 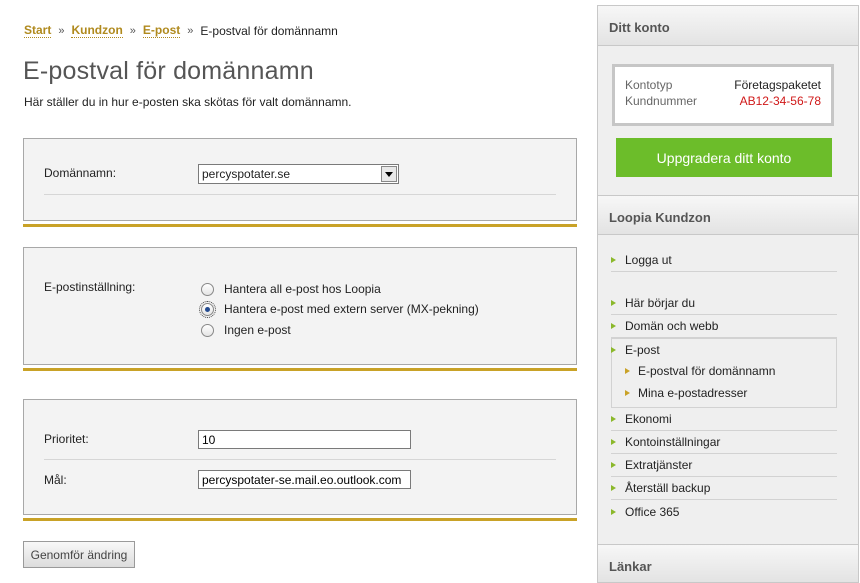 I want to click on account-type-label: Kontotyp, so click(x=649, y=85).